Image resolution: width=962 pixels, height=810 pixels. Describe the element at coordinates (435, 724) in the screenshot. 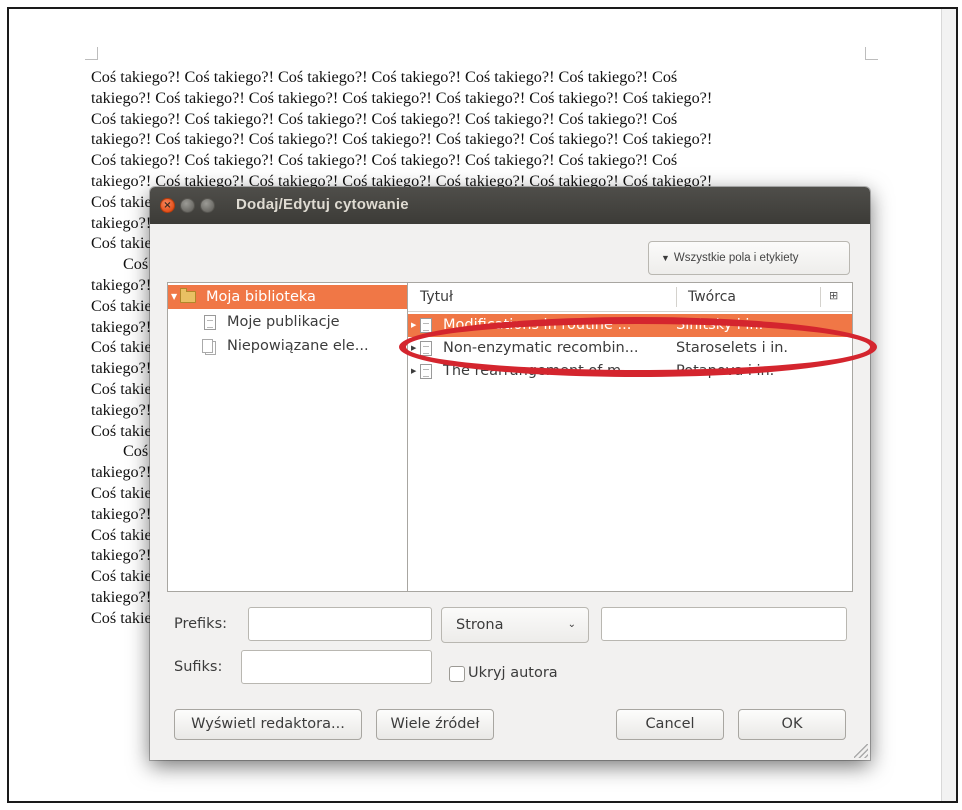

I see `multiple-sources-button: Wiele źródeł` at that location.